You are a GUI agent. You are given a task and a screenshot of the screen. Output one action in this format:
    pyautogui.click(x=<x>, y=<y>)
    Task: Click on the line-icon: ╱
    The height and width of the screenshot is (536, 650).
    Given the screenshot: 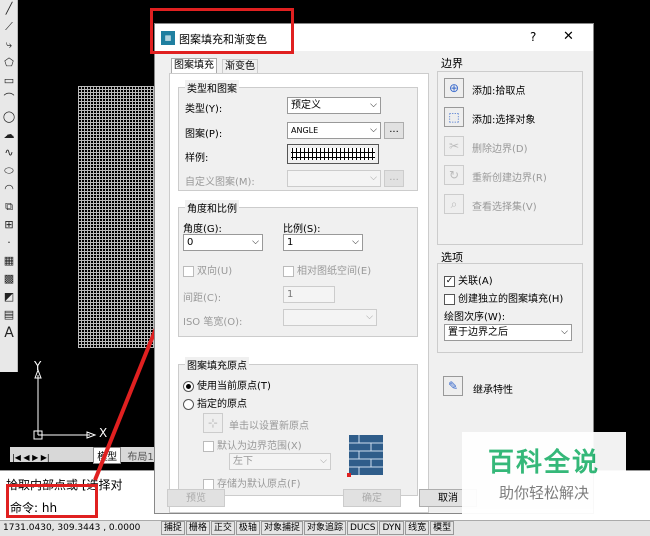 What is the action you would take?
    pyautogui.click(x=9, y=9)
    